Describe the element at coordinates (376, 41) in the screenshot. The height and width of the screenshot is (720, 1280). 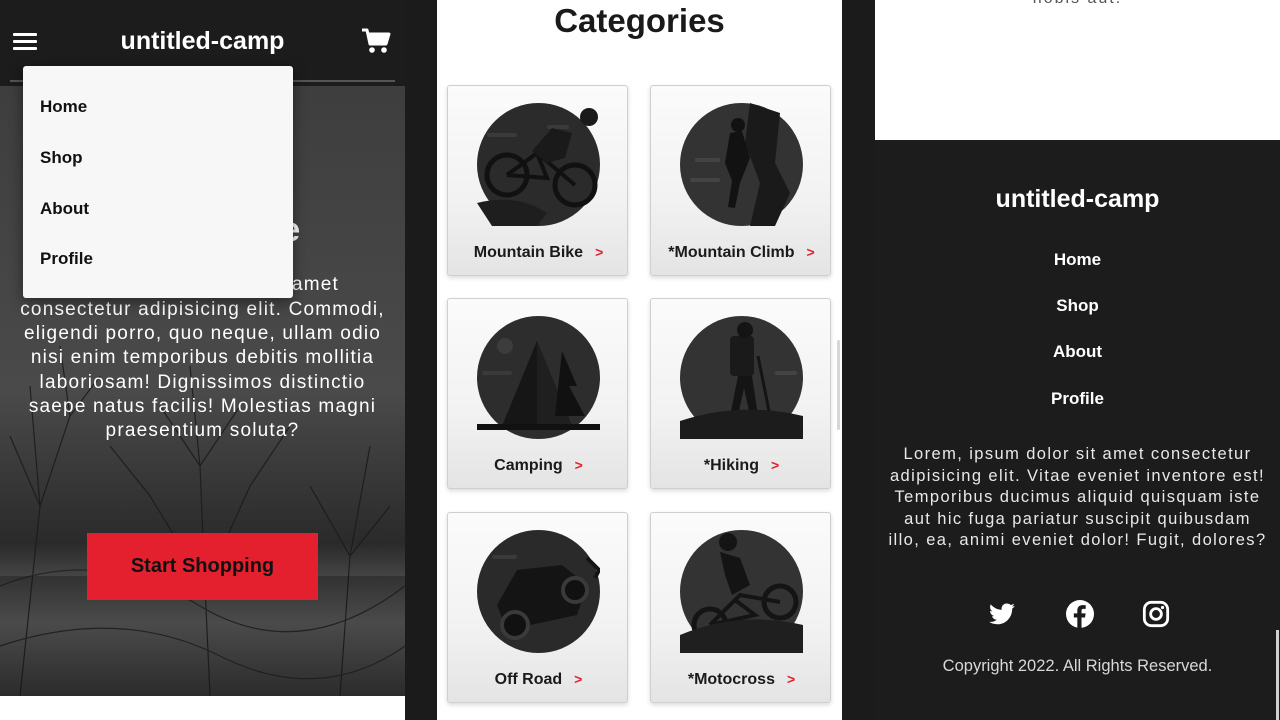
I see `shopping-cart-icon` at that location.